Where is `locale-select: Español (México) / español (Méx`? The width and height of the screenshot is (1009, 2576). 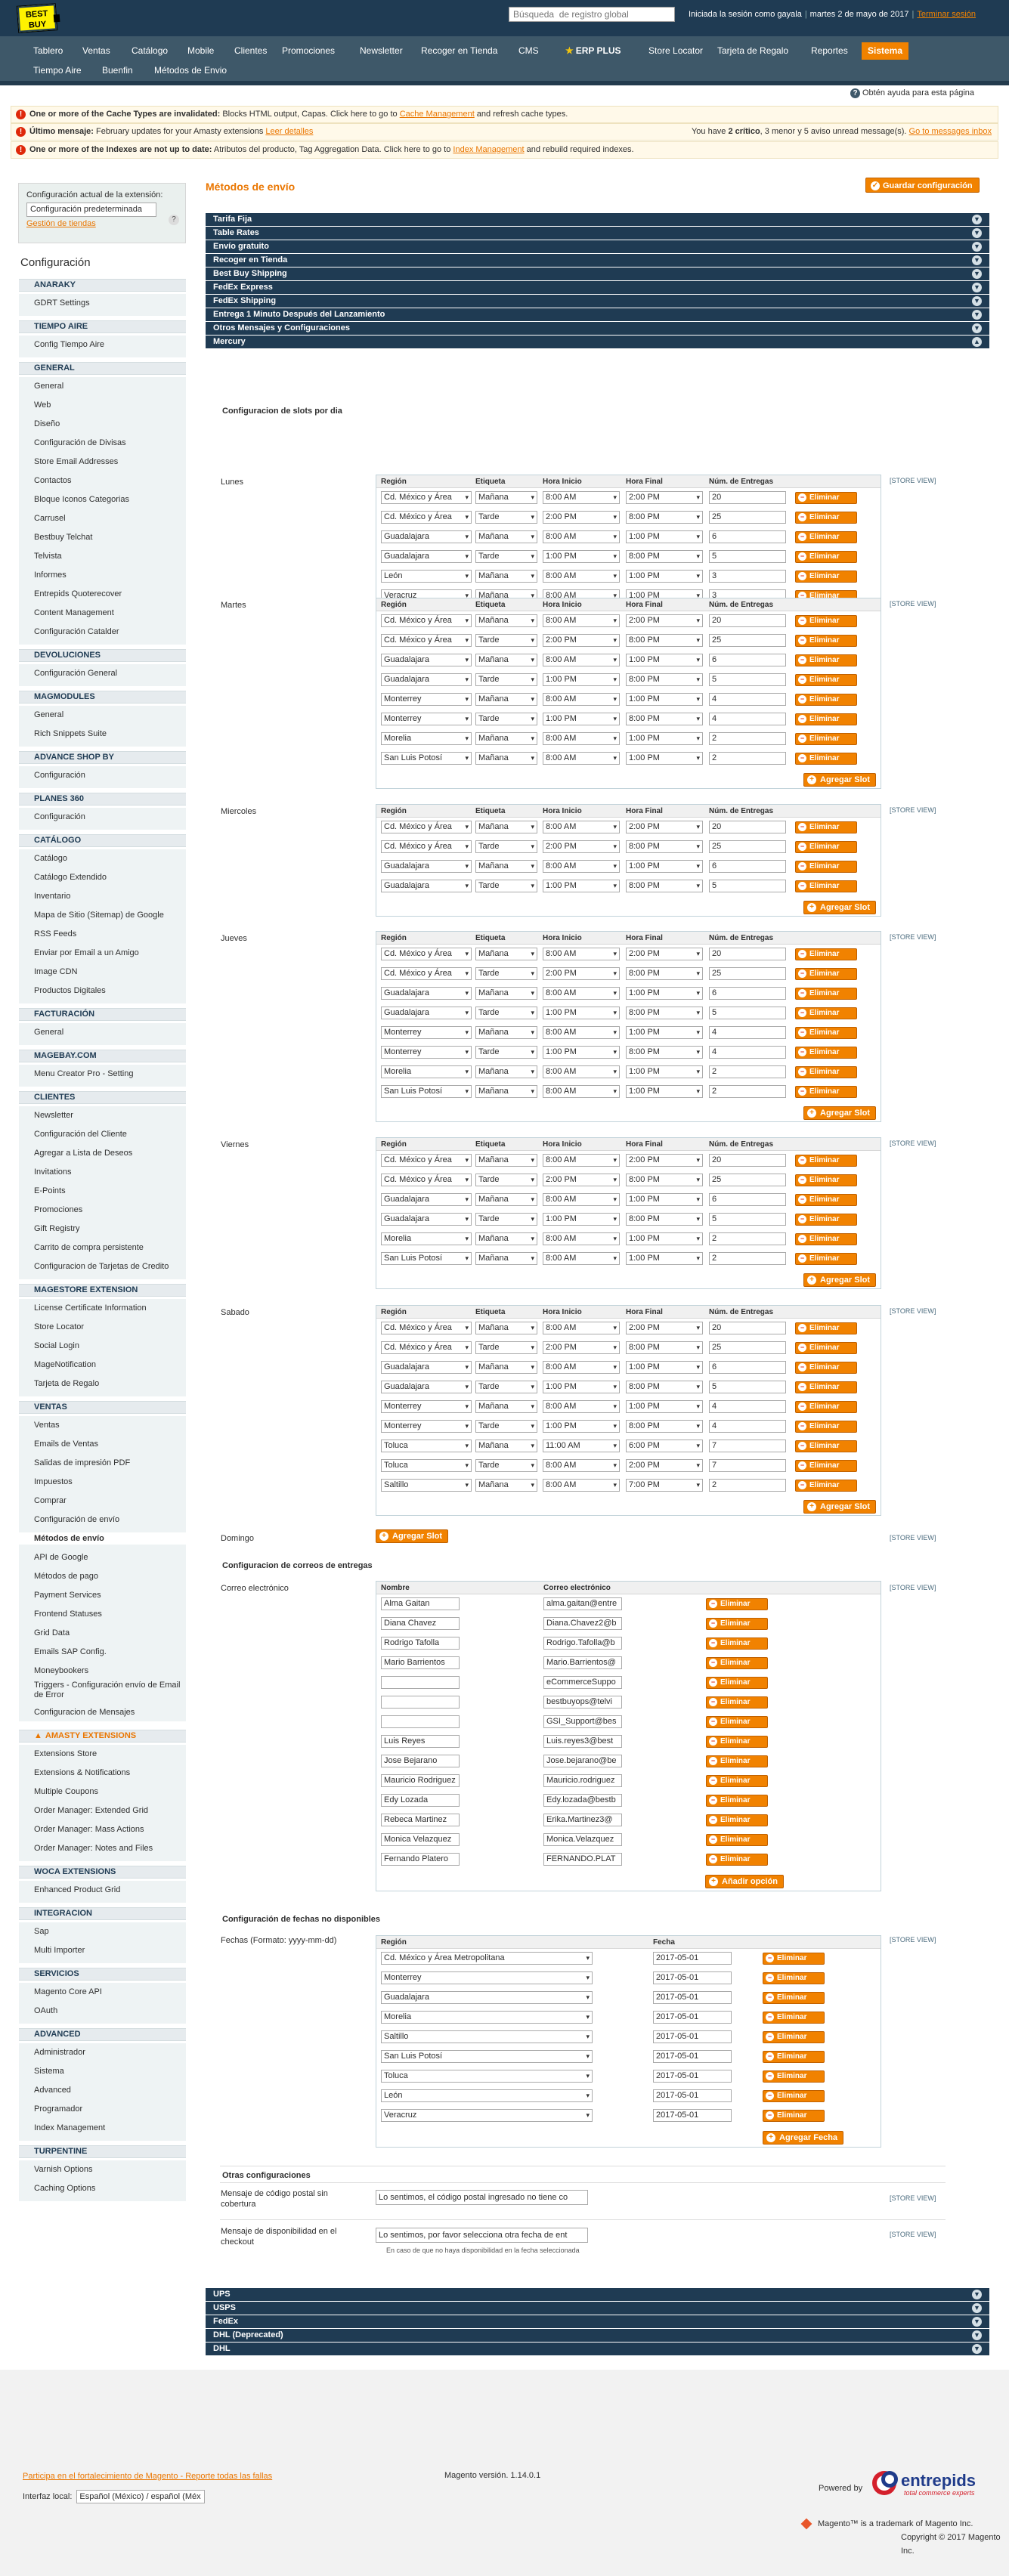 locale-select: Español (México) / español (Méx is located at coordinates (141, 2496).